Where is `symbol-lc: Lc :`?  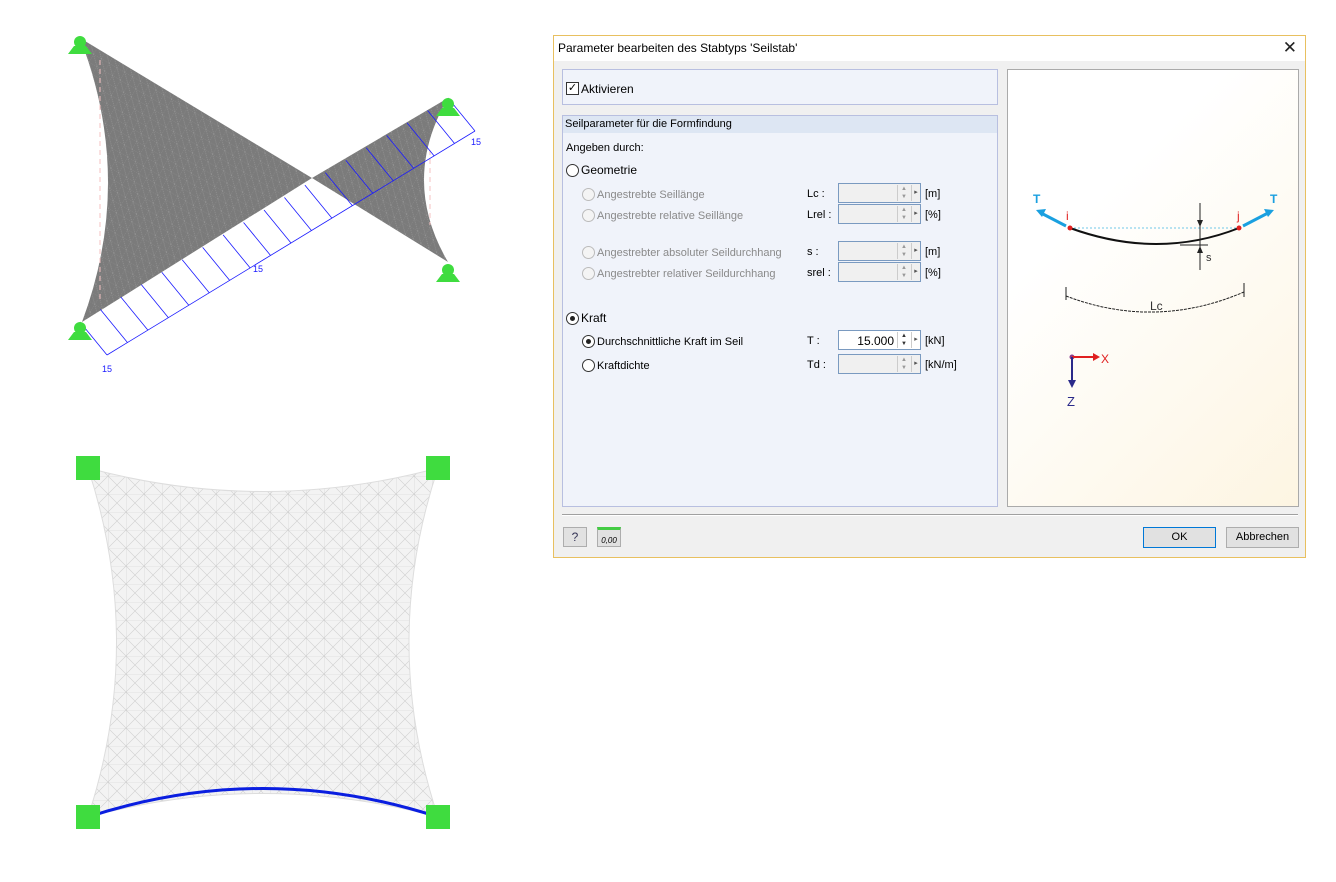 symbol-lc: Lc : is located at coordinates (816, 194).